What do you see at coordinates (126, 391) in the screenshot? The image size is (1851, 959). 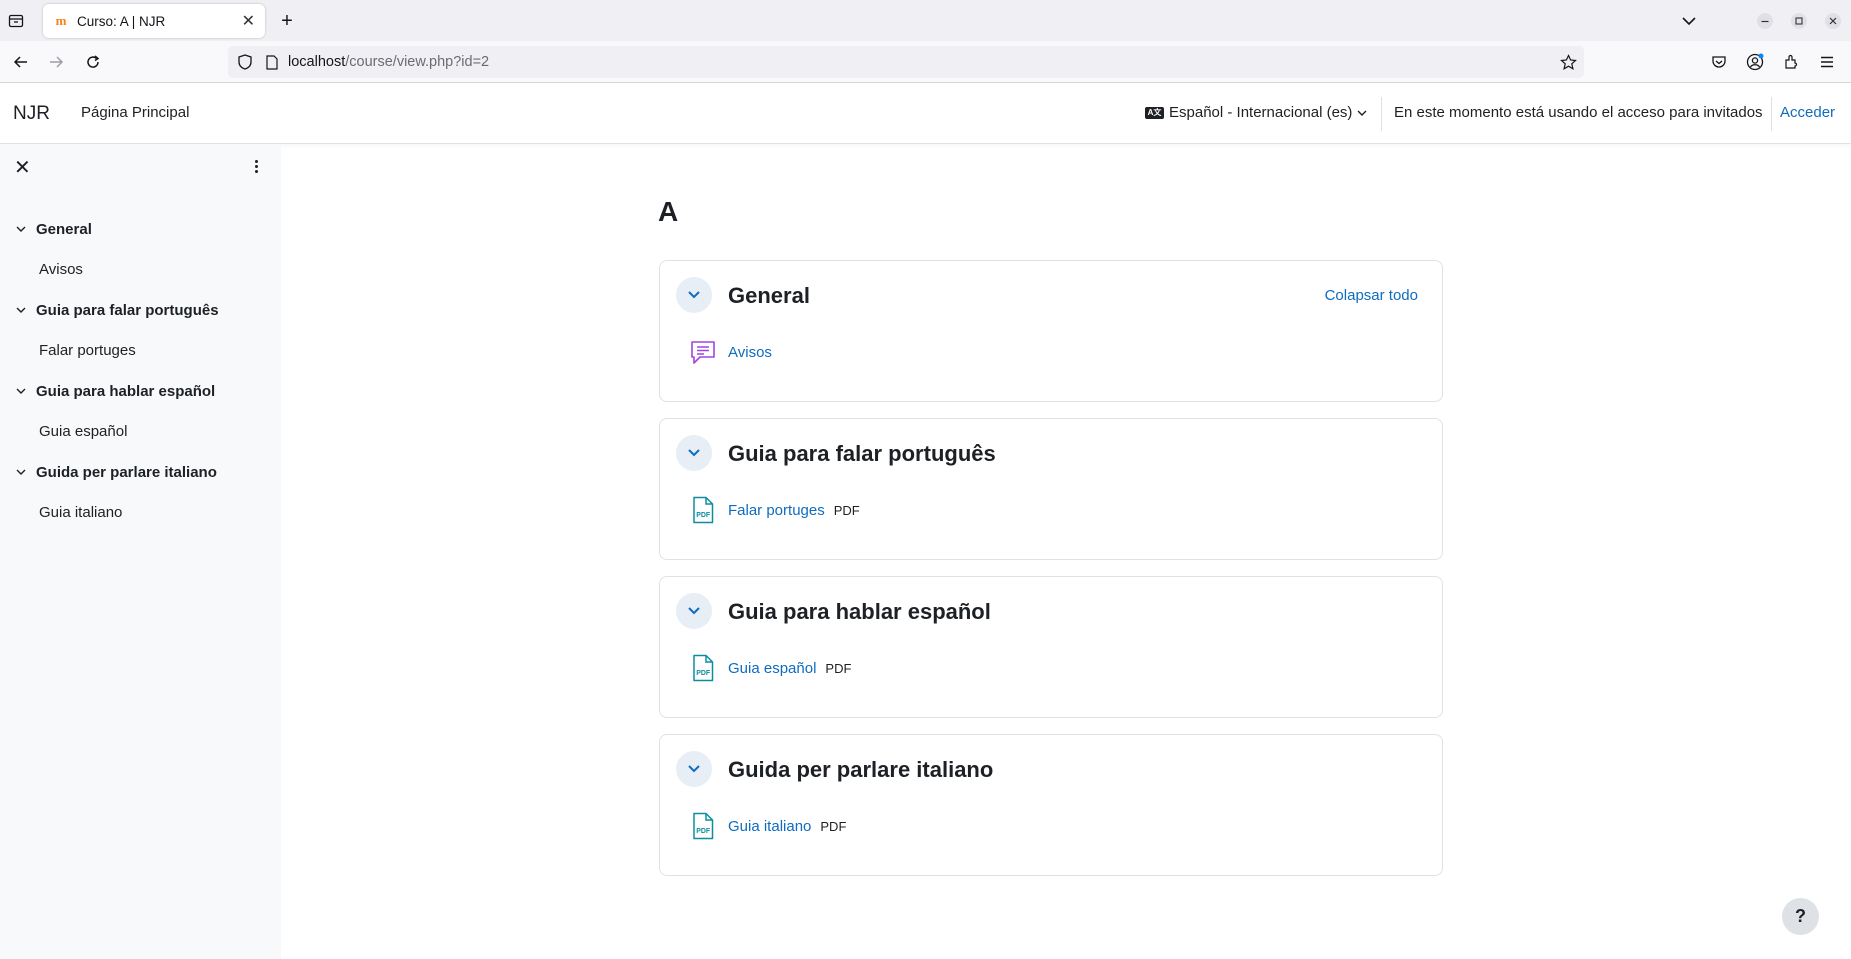 I see `drawer-section-label: Guia para hablar español` at bounding box center [126, 391].